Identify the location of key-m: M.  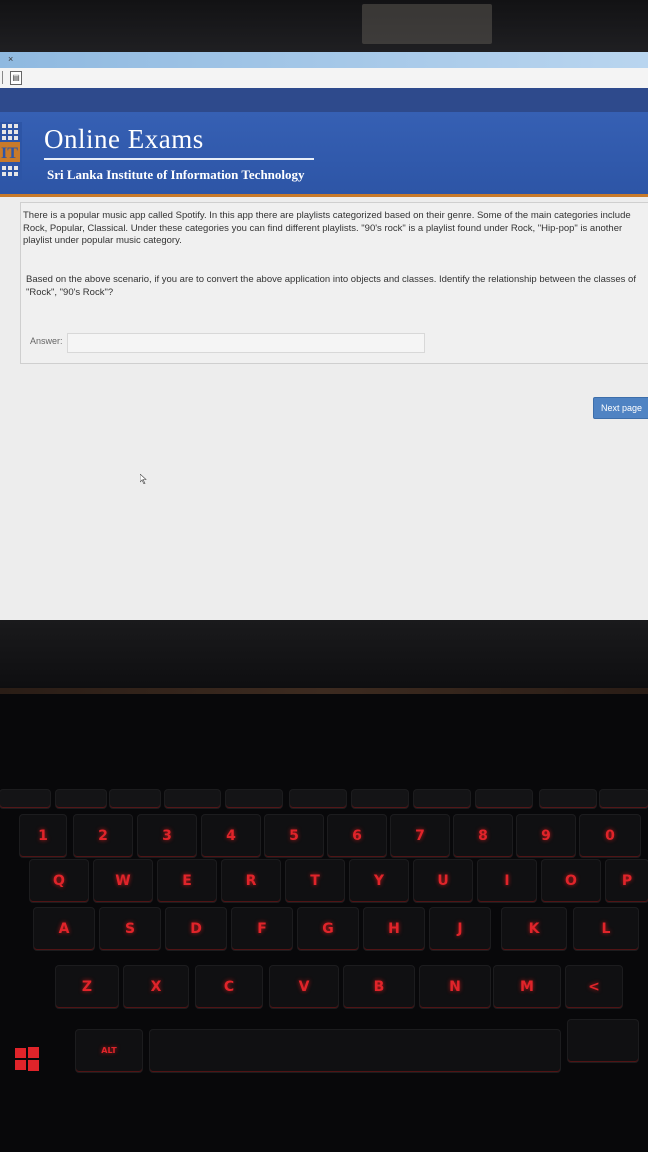
(527, 987).